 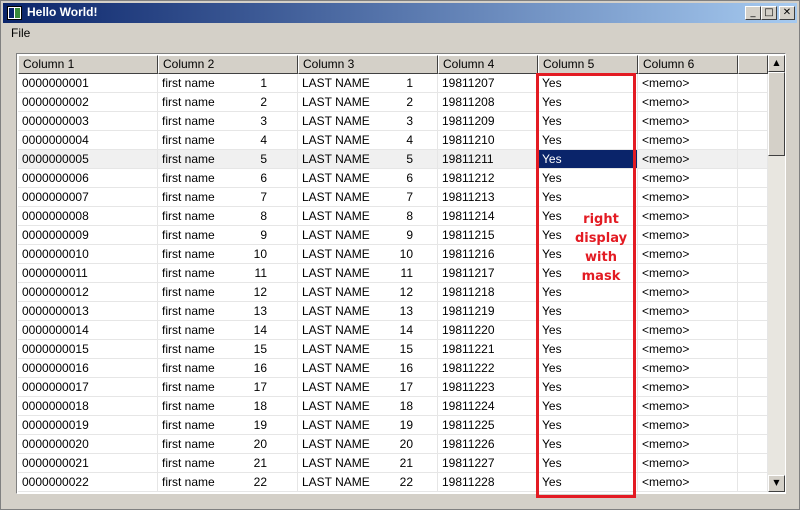 I want to click on cell-column-4: 19811209, so click(x=488, y=121).